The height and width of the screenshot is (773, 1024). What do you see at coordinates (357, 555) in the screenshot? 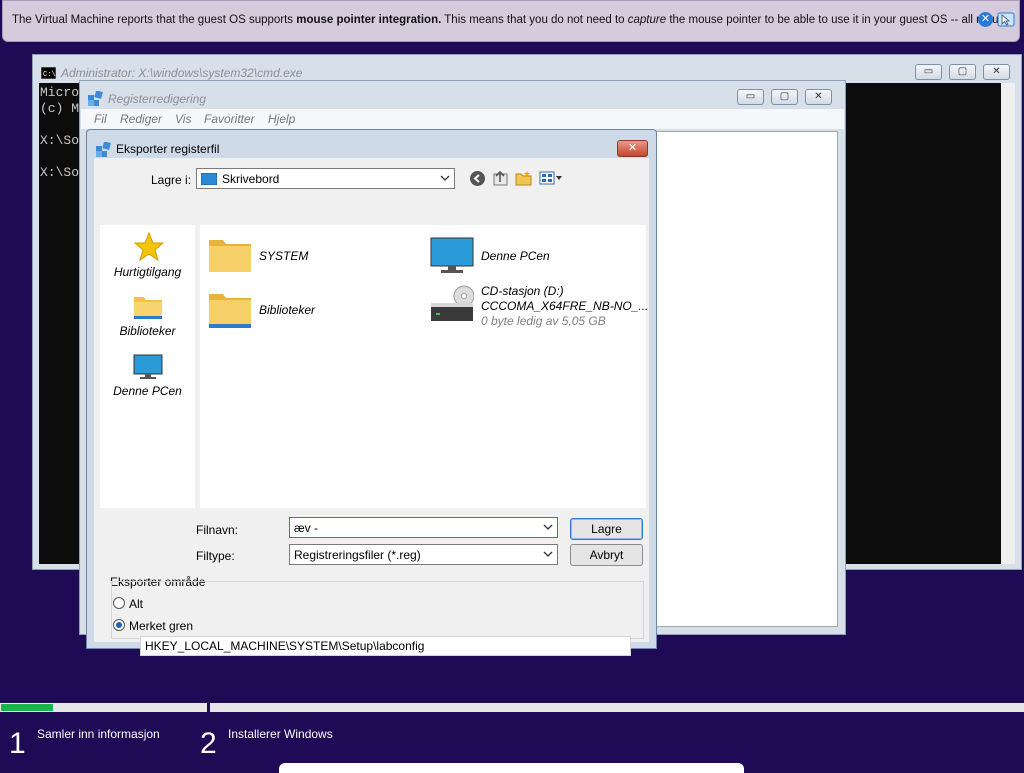
I see `filetype-value: Registreringsfiler (*.reg)` at bounding box center [357, 555].